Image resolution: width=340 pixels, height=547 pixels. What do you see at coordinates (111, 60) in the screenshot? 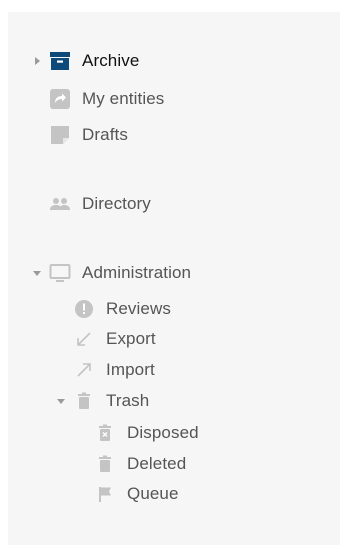
I see `nav-item-label: Archive` at bounding box center [111, 60].